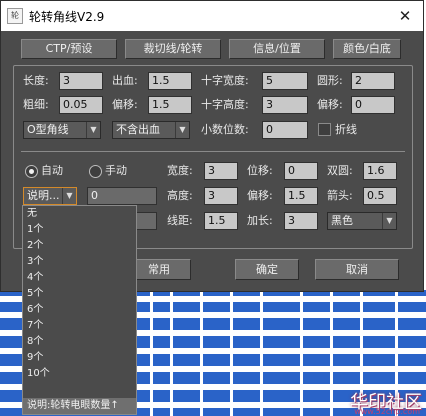 Image resolution: width=426 pixels, height=416 pixels. What do you see at coordinates (225, 104) in the screenshot?
I see `cross-height-label: 十字高度:` at bounding box center [225, 104].